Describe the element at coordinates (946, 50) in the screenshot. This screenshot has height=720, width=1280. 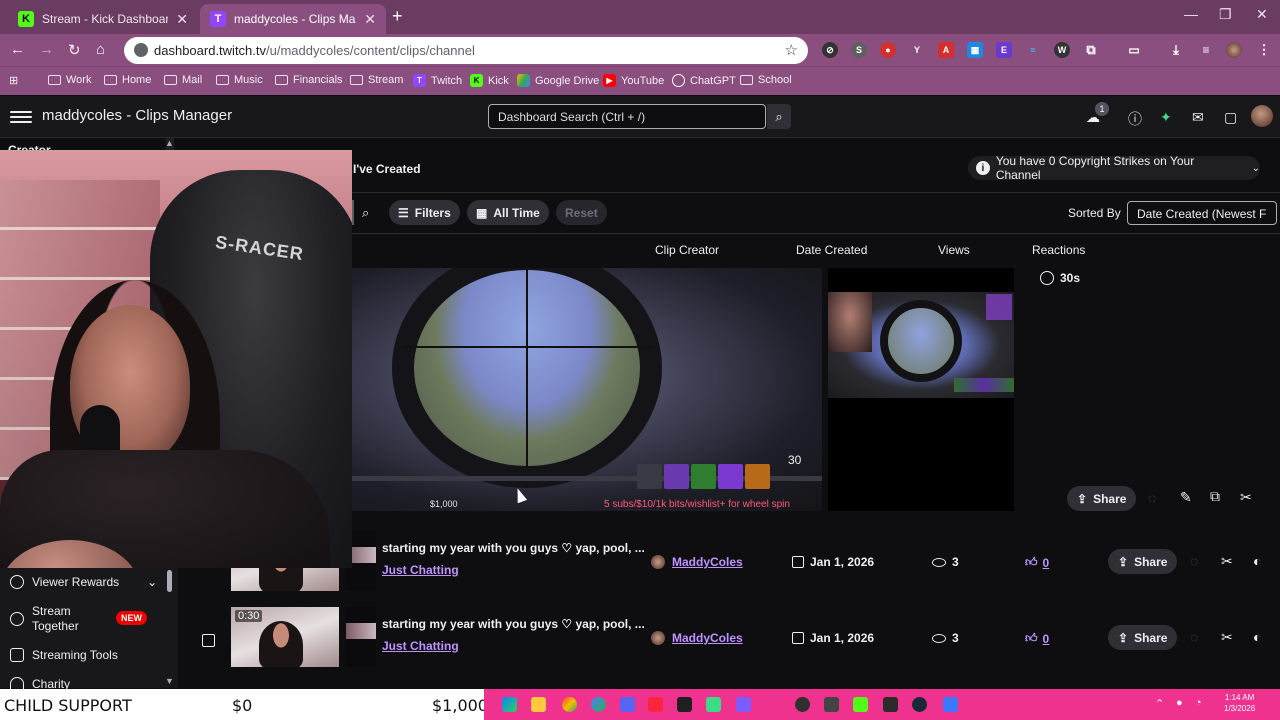
I see `extension-icon: A` at that location.